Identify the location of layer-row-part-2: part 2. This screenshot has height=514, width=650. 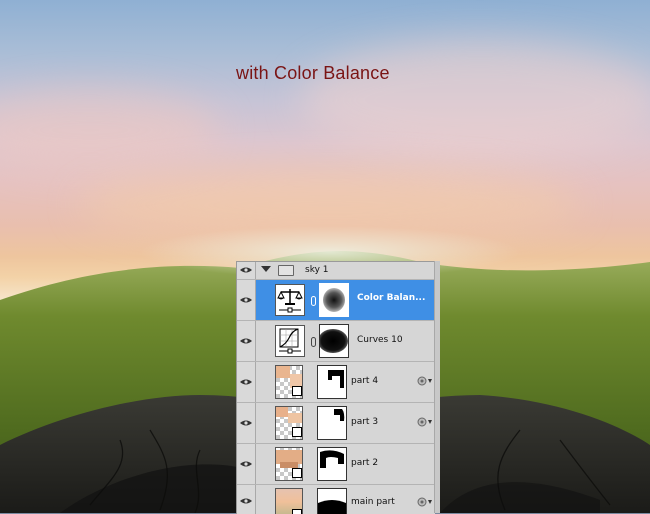
(336, 464).